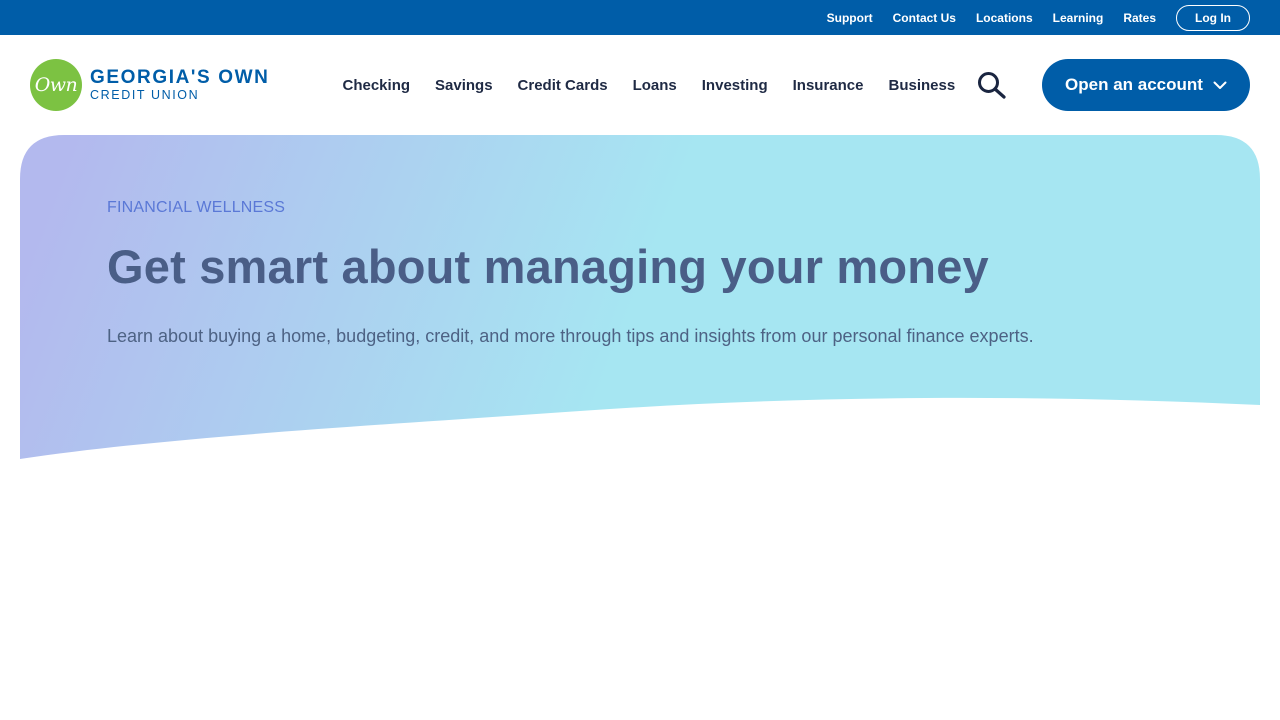 This screenshot has width=1280, height=720. Describe the element at coordinates (548, 266) in the screenshot. I see `hero-title: Get smart about managing your money` at that location.